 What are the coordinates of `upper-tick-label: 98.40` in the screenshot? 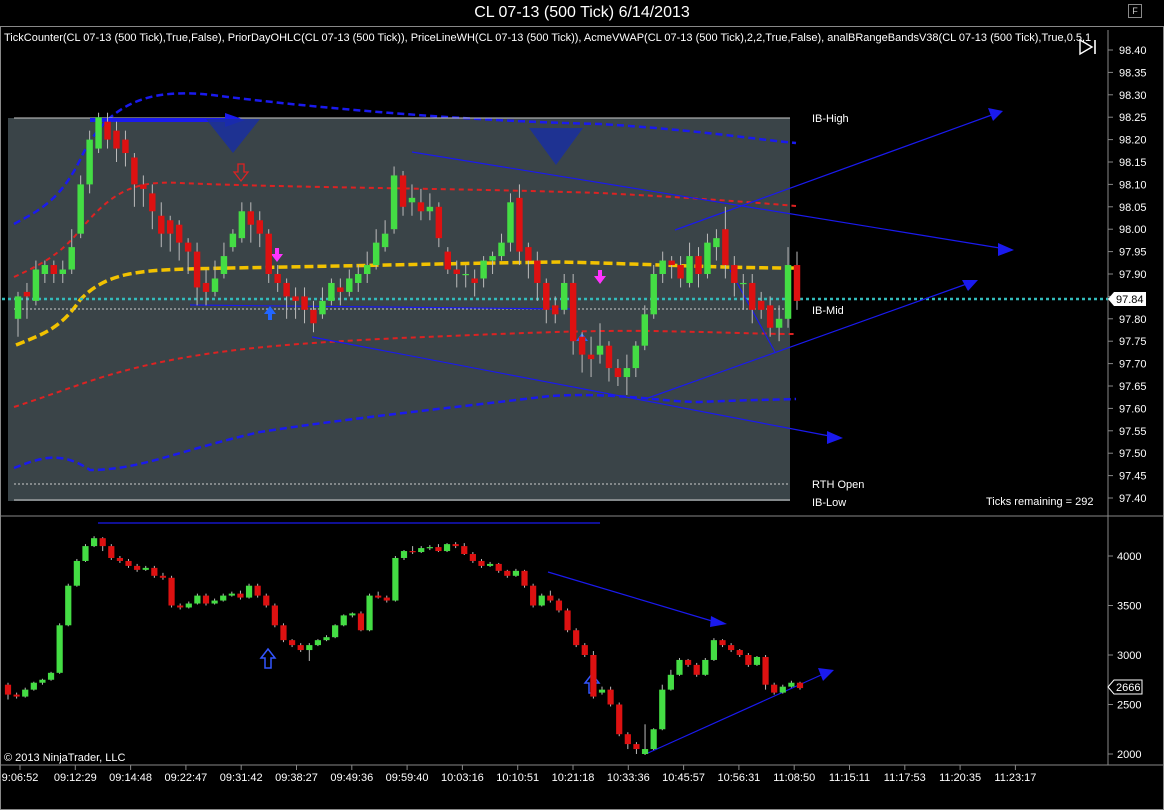 It's located at (1133, 51).